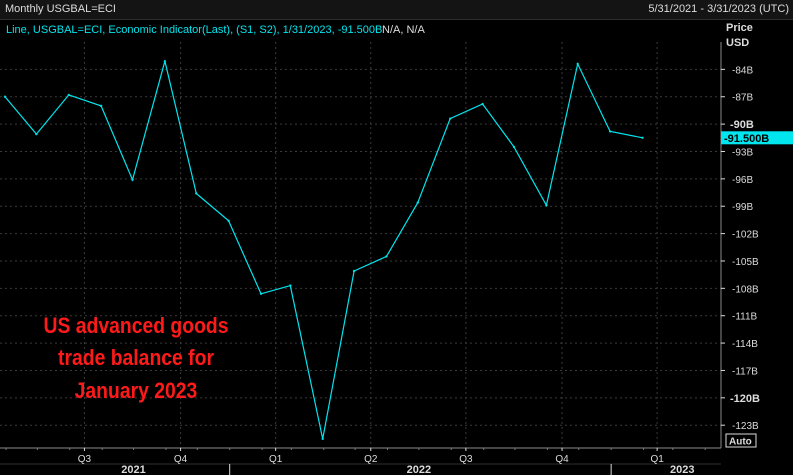 The width and height of the screenshot is (793, 475). Describe the element at coordinates (745, 371) in the screenshot. I see `y-tick-label: -117B` at that location.